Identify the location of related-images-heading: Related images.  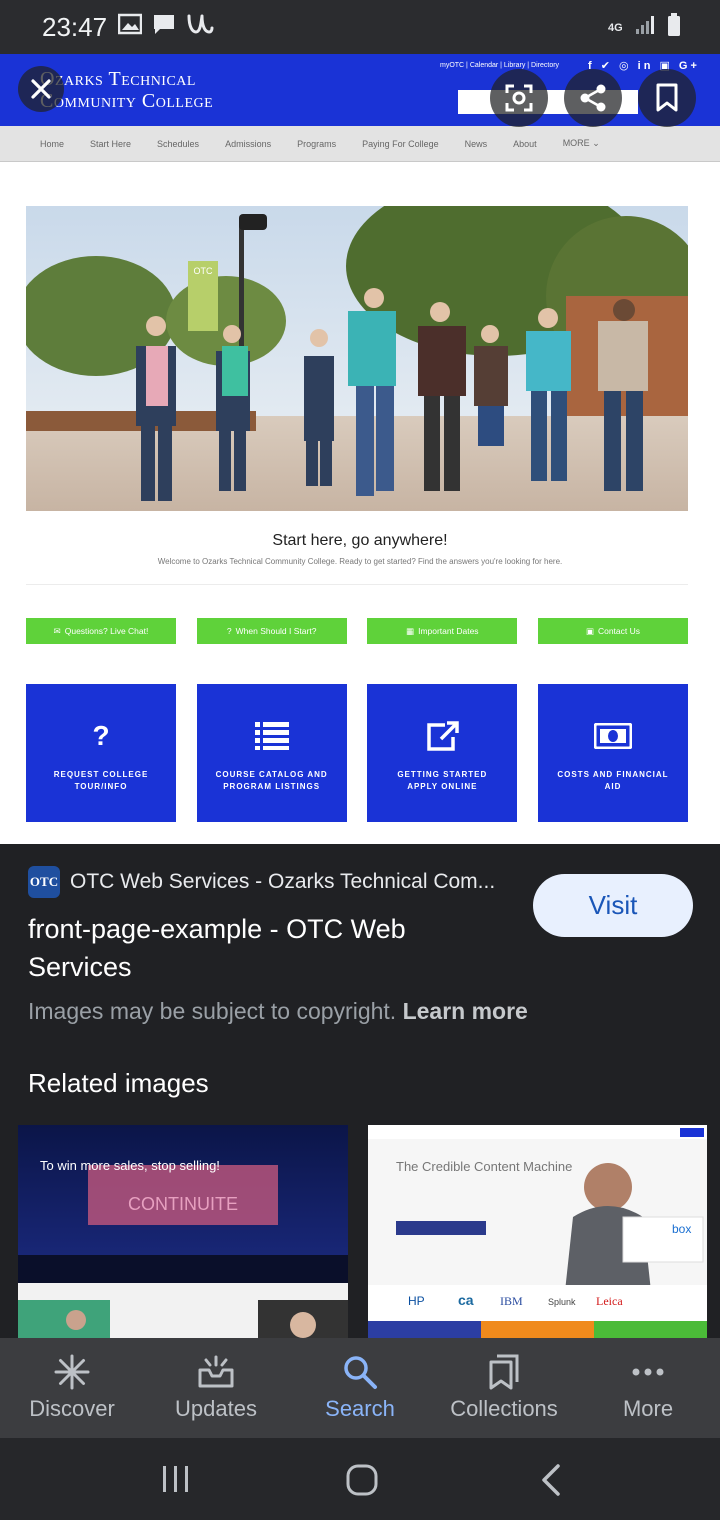
(118, 1083).